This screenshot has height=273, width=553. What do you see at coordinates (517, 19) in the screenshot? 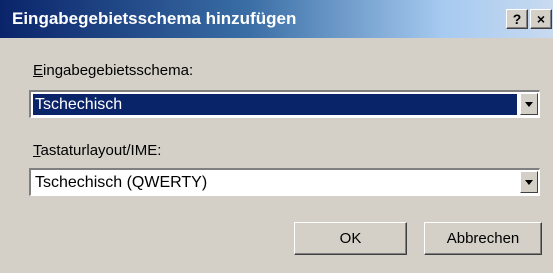
I see `help-button: ?` at bounding box center [517, 19].